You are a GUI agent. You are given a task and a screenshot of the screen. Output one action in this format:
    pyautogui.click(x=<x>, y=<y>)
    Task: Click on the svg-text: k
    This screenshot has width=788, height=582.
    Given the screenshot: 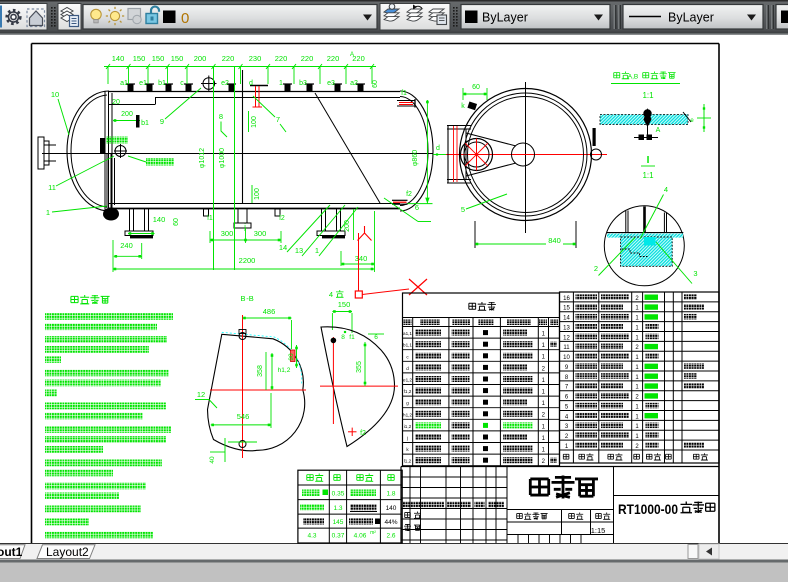 What is the action you would take?
    pyautogui.click(x=463, y=106)
    